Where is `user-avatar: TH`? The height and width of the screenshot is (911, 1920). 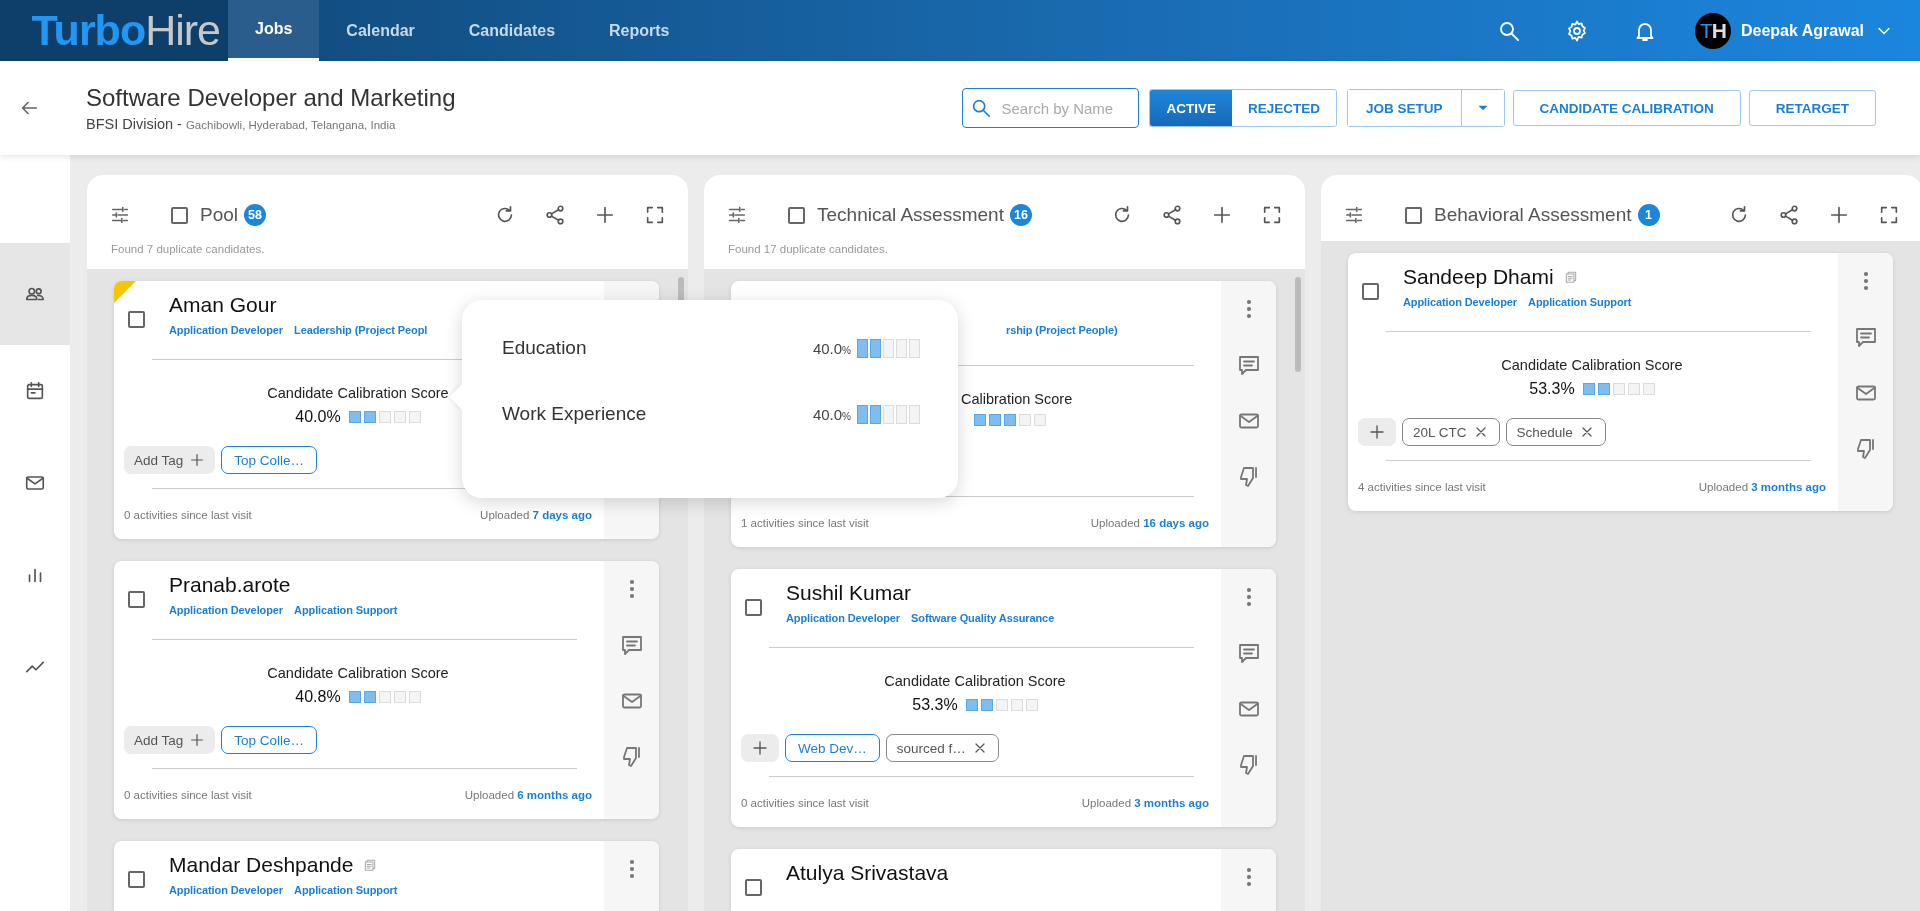 user-avatar: TH is located at coordinates (1713, 30).